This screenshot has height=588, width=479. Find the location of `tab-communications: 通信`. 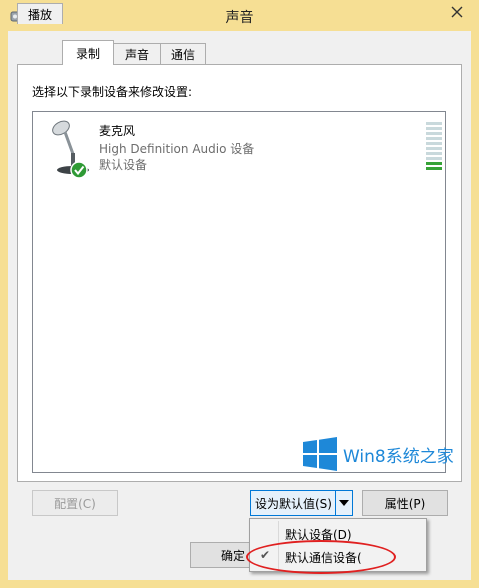

tab-communications: 通信 is located at coordinates (183, 53).